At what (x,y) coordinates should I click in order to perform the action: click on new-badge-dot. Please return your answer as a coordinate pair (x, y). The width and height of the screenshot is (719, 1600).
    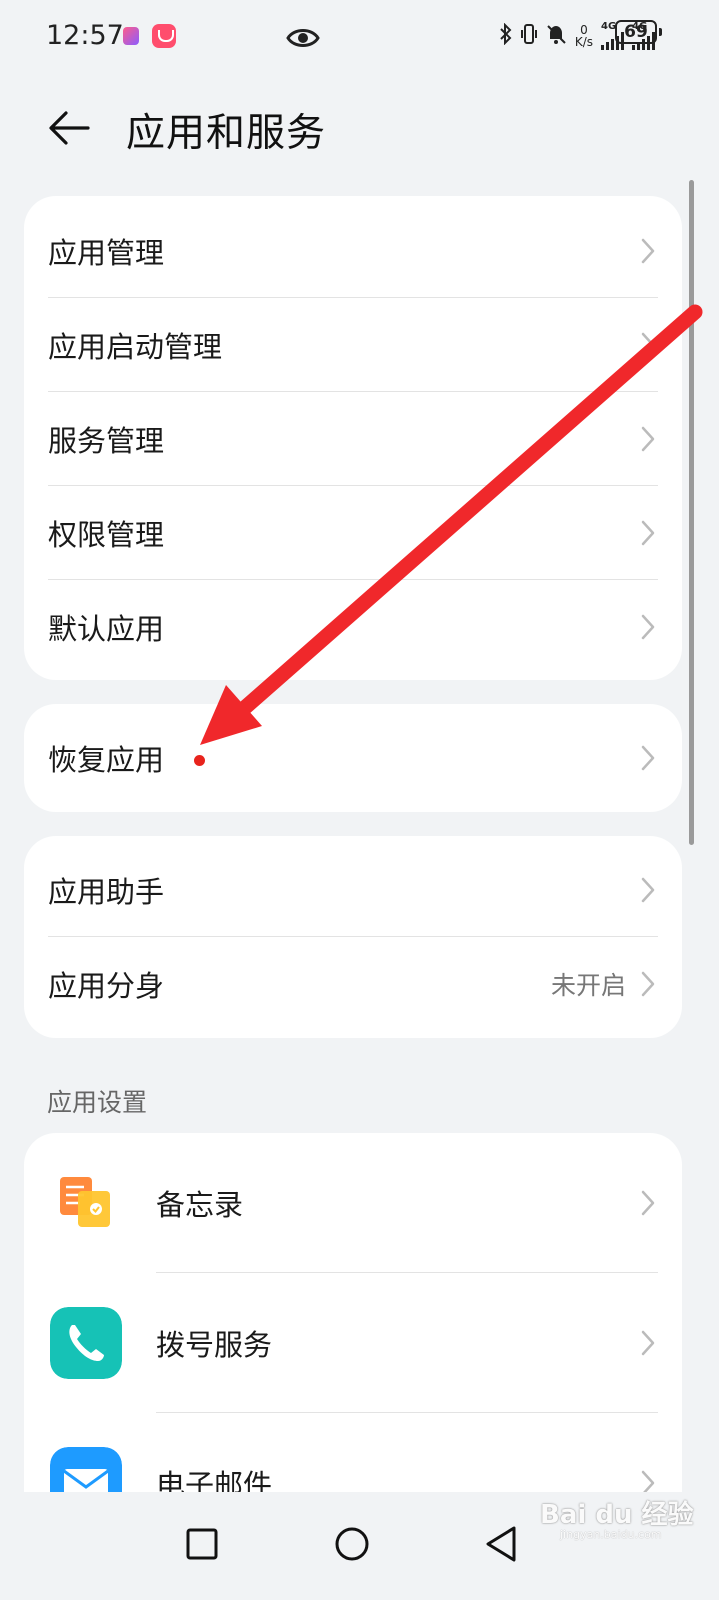
    Looking at the image, I should click on (199, 760).